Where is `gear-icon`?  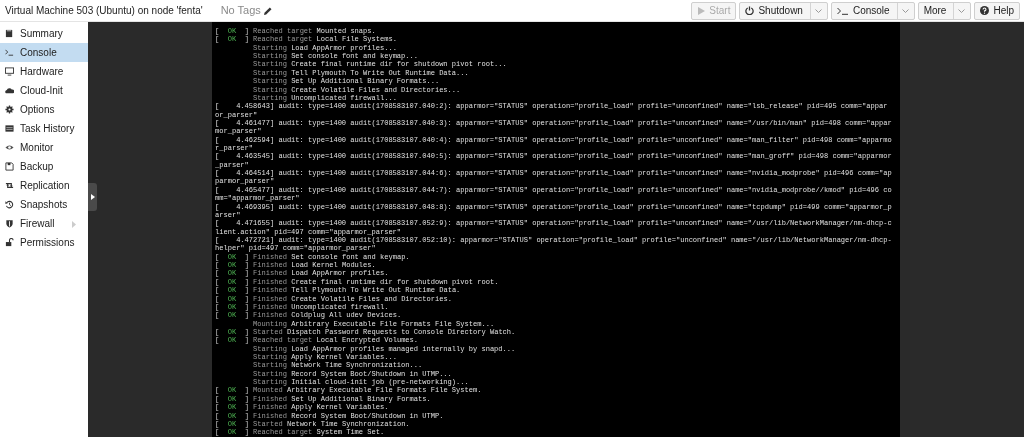 gear-icon is located at coordinates (9, 109).